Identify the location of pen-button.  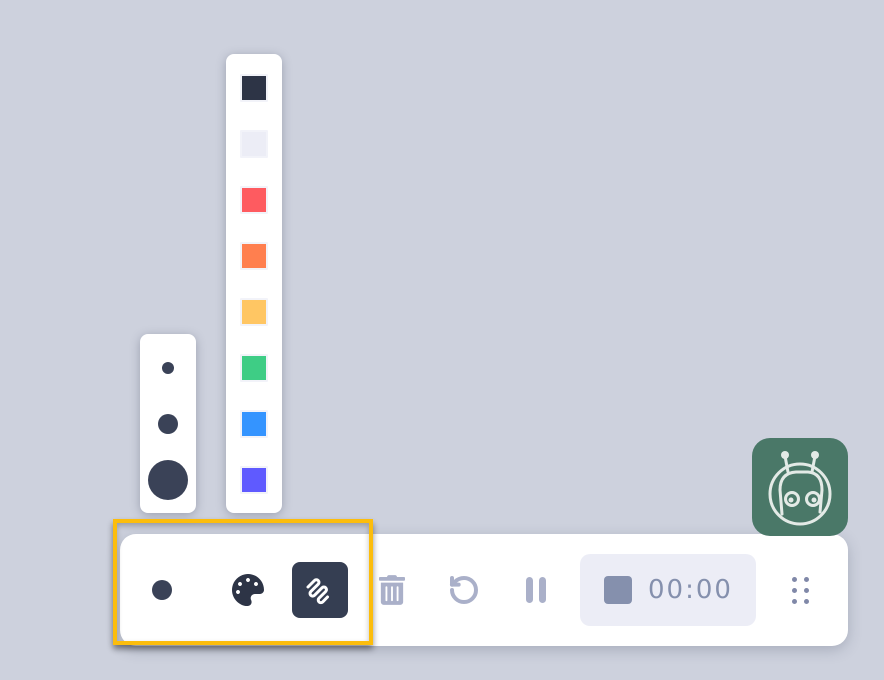
(320, 590).